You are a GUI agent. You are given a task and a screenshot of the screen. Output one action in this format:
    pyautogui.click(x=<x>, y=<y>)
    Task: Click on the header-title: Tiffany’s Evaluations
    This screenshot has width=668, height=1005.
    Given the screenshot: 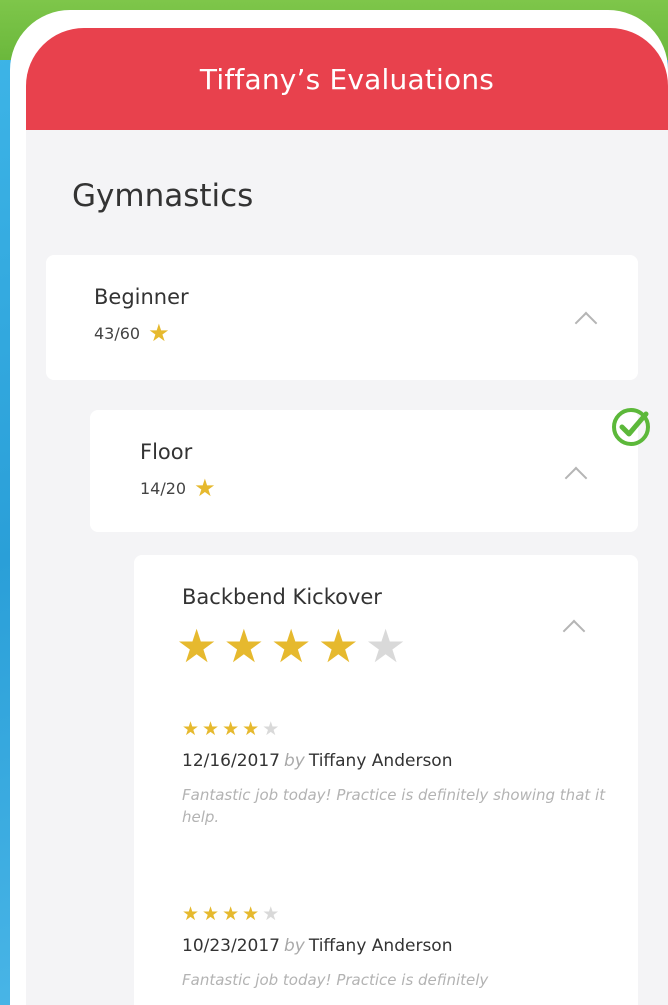 What is the action you would take?
    pyautogui.click(x=347, y=79)
    